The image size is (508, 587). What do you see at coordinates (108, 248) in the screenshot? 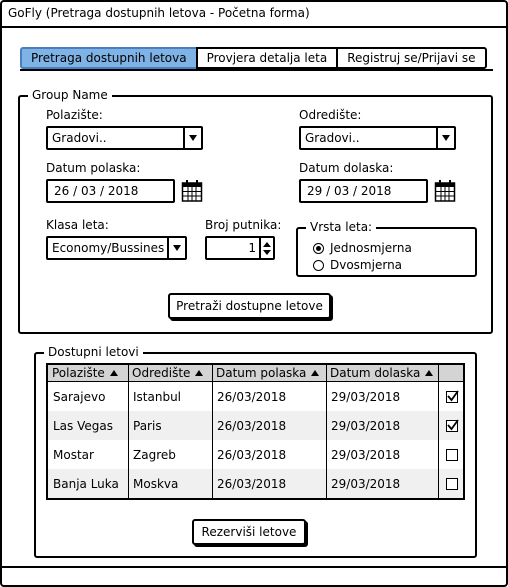
I see `flight-class-value: Economy/Bussines` at bounding box center [108, 248].